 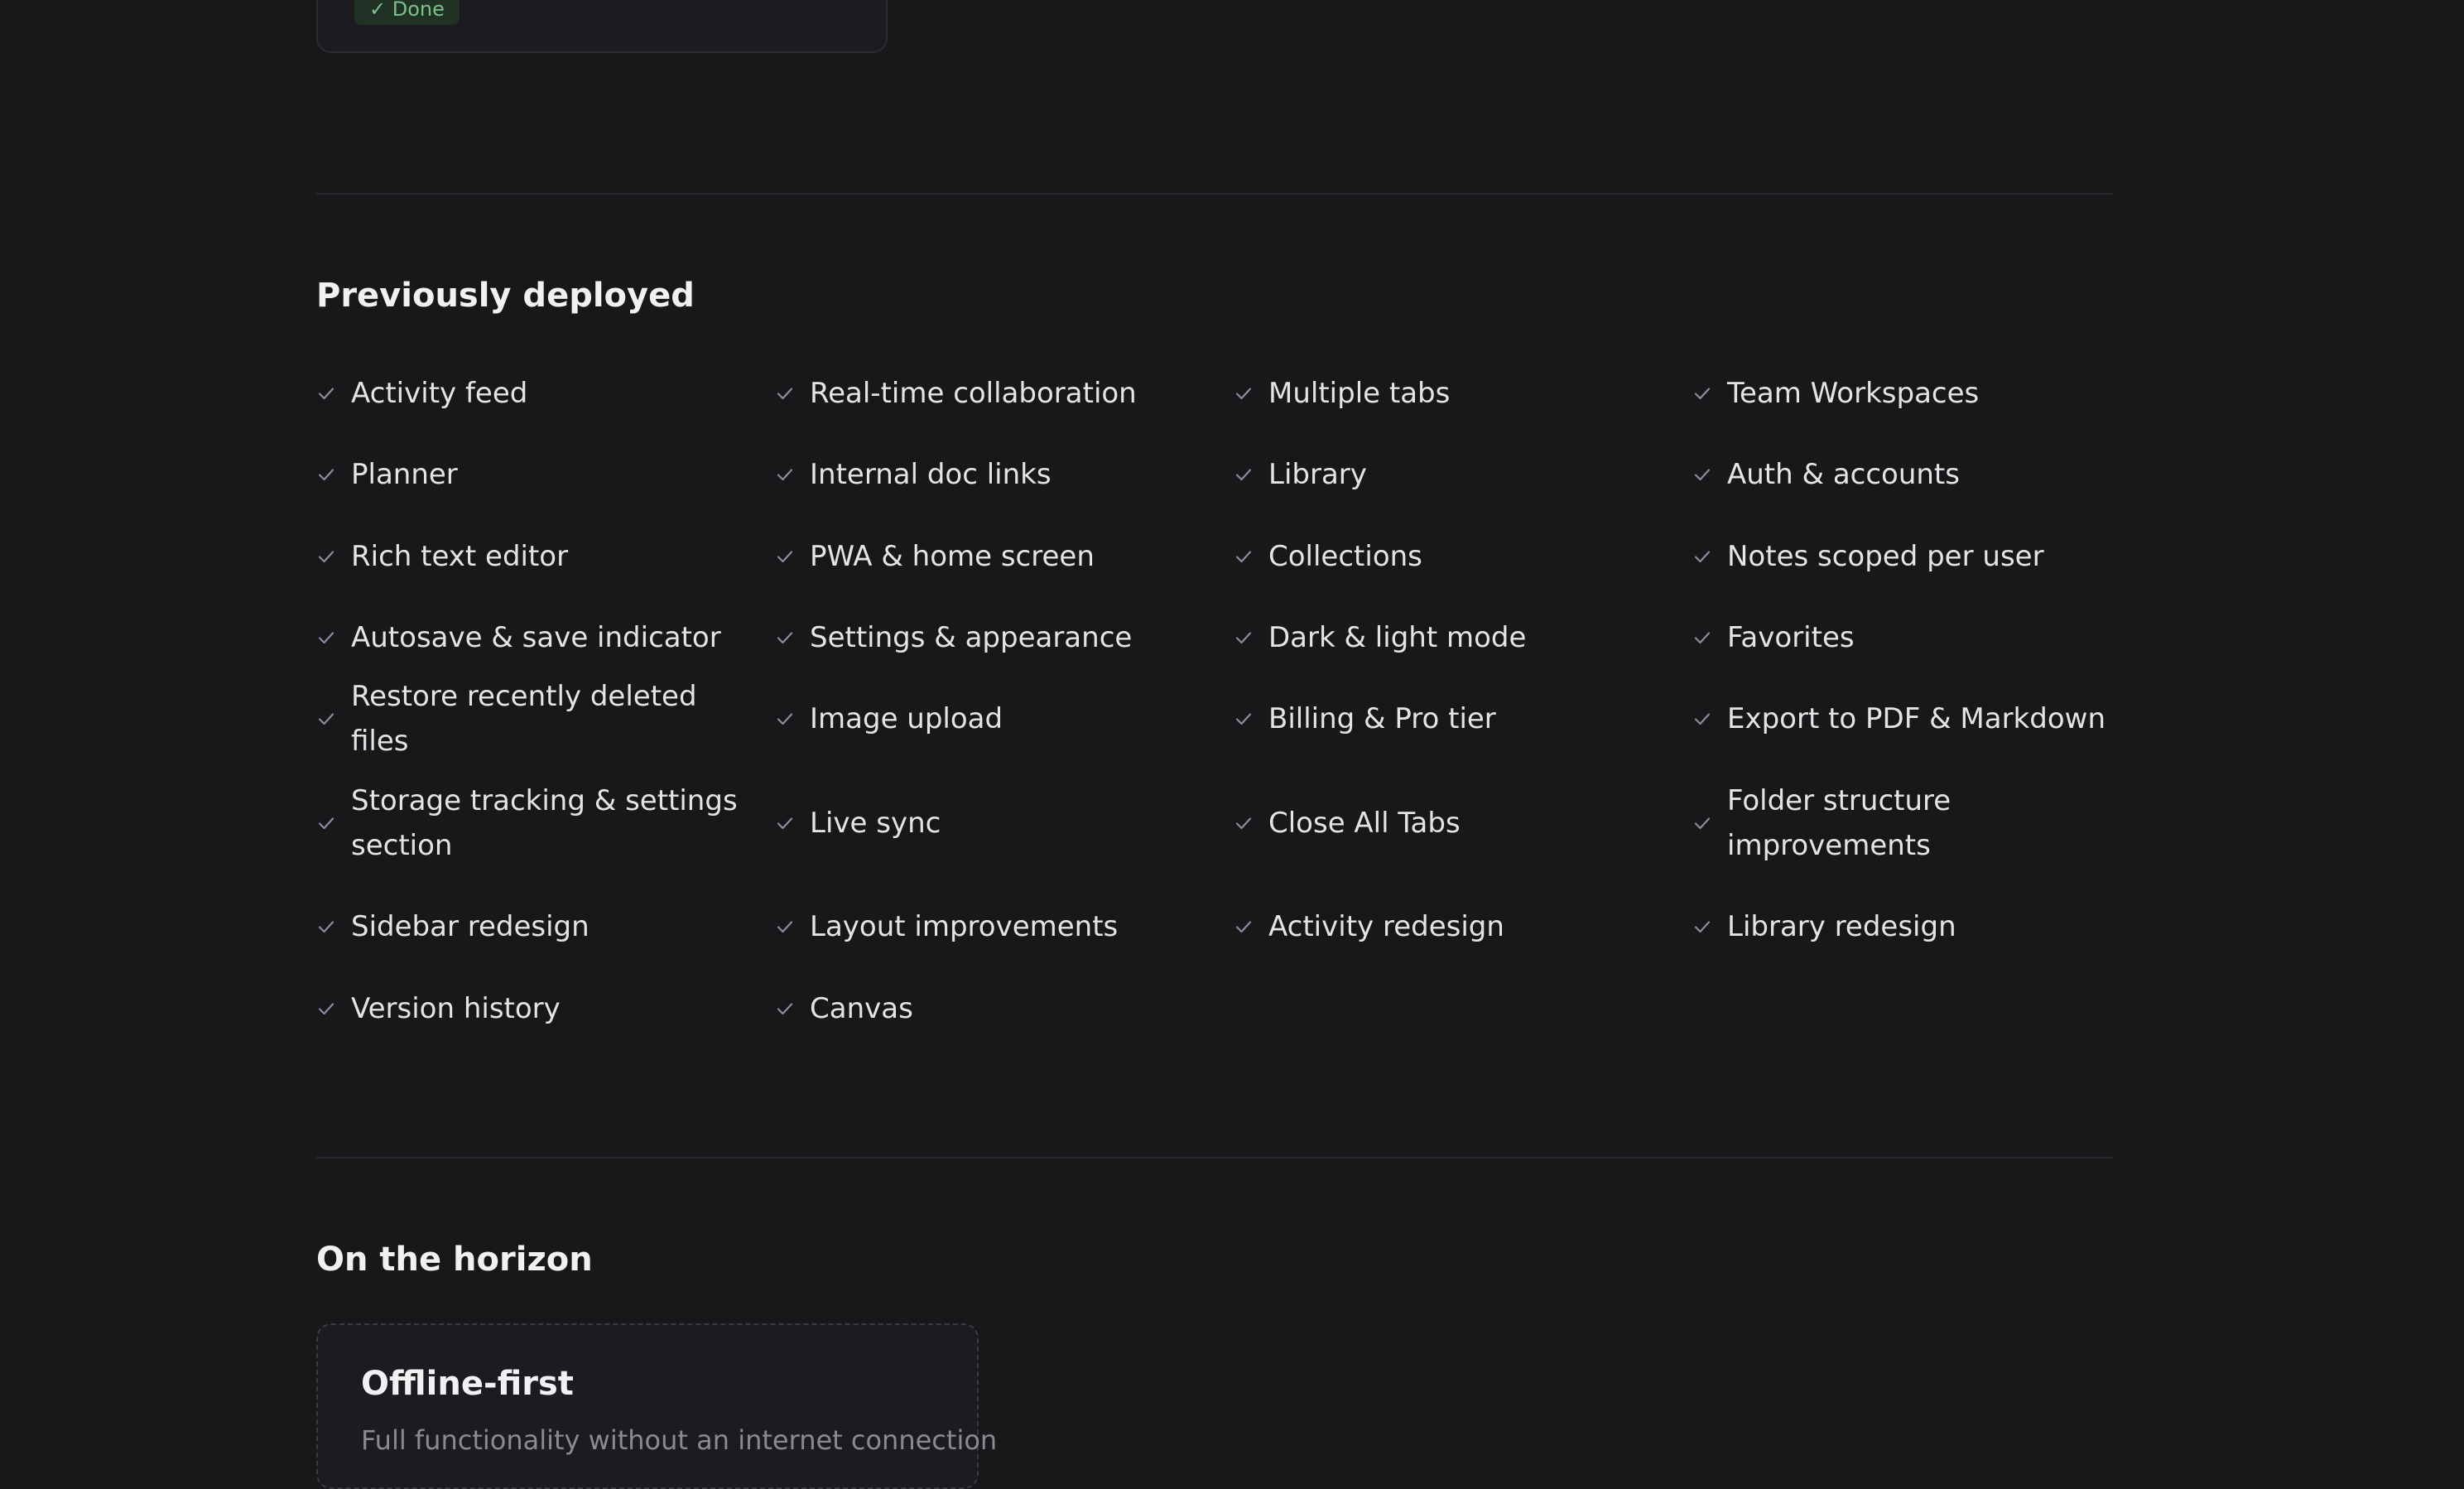 What do you see at coordinates (1843, 474) in the screenshot?
I see `deployed-feature-label: Auth & accounts` at bounding box center [1843, 474].